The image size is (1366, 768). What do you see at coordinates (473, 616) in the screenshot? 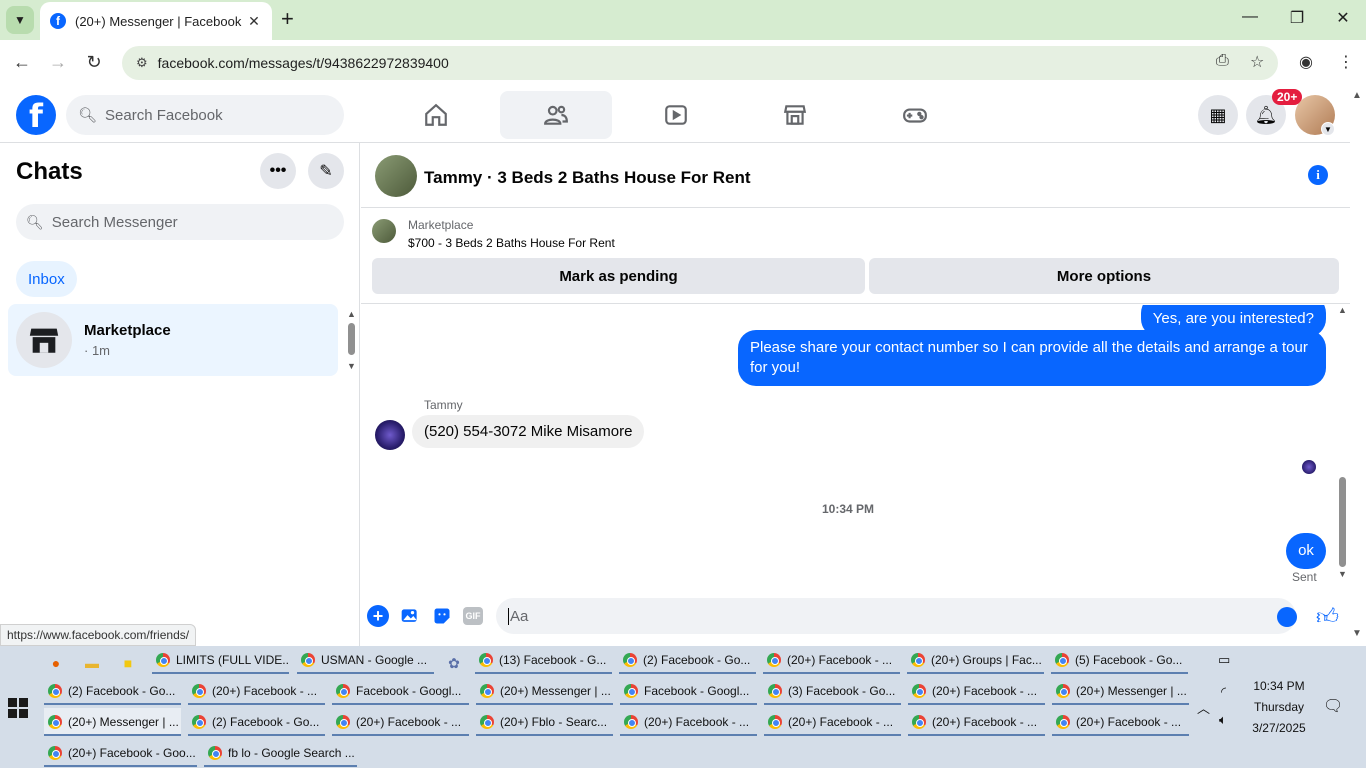
I see `gif-icon: GIF` at bounding box center [473, 616].